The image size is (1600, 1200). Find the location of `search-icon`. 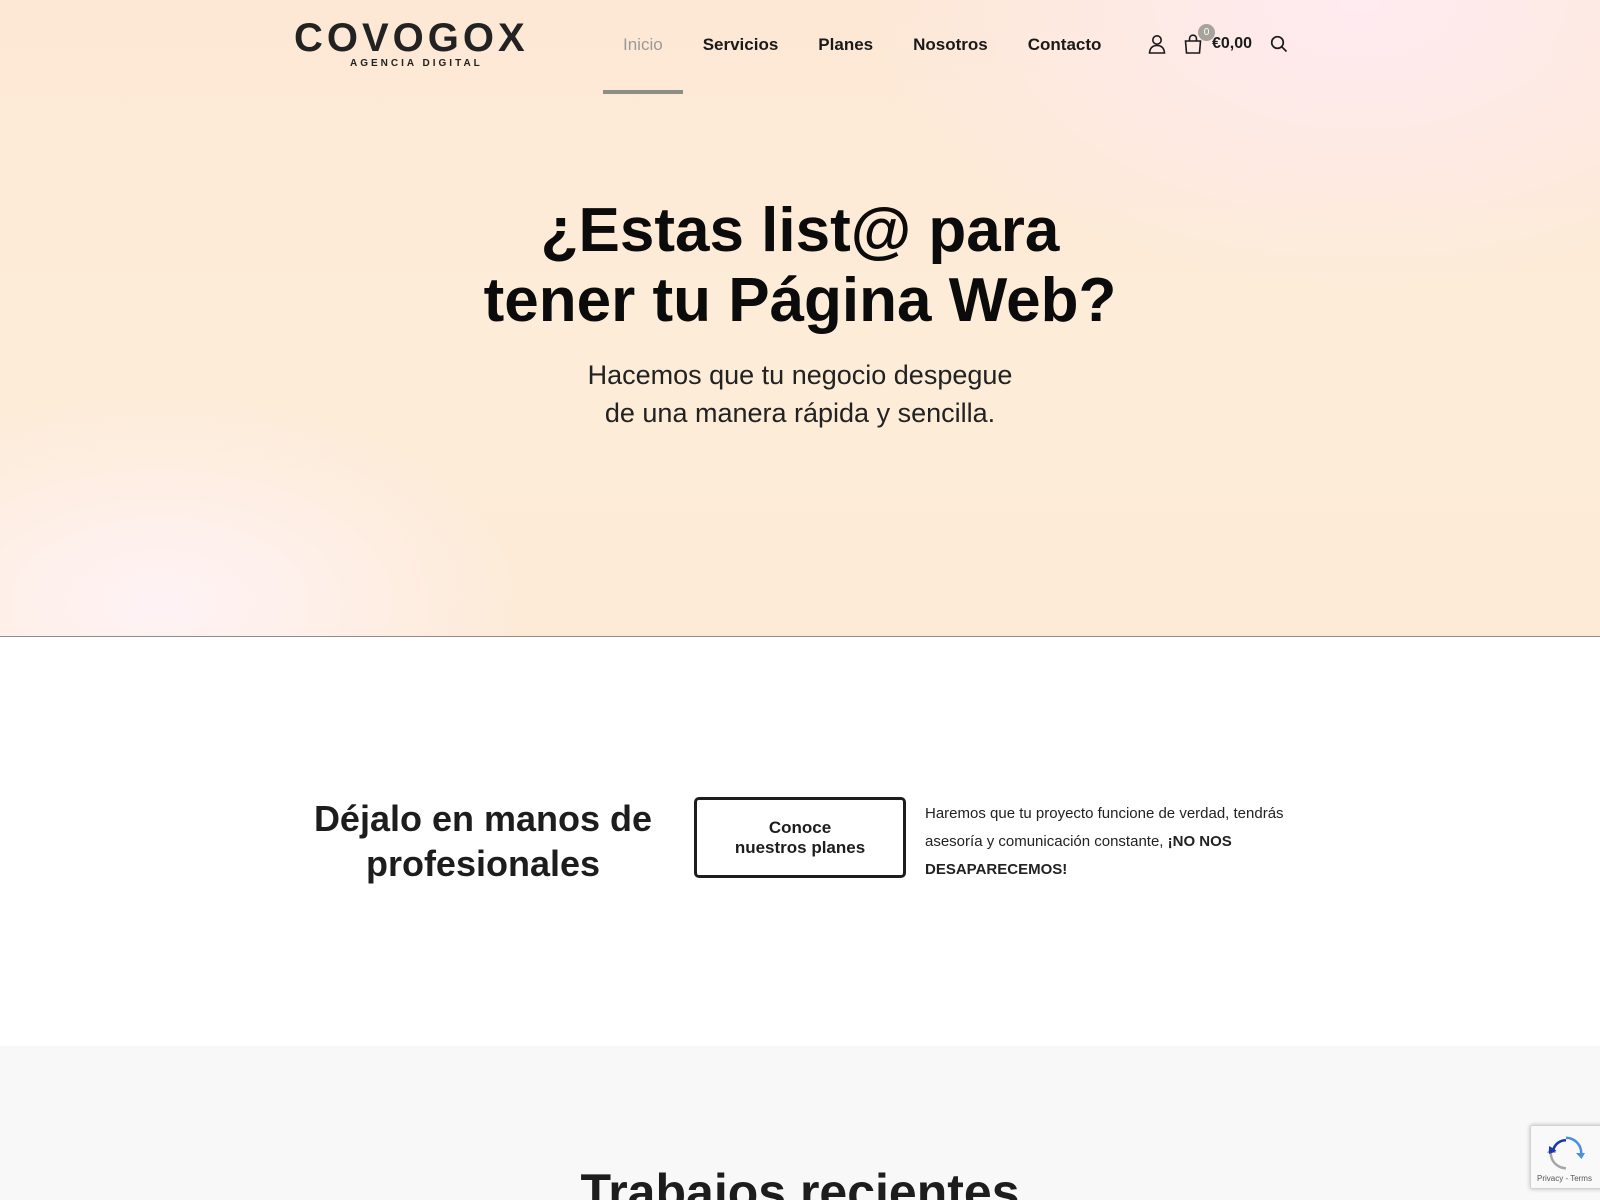

search-icon is located at coordinates (1279, 44).